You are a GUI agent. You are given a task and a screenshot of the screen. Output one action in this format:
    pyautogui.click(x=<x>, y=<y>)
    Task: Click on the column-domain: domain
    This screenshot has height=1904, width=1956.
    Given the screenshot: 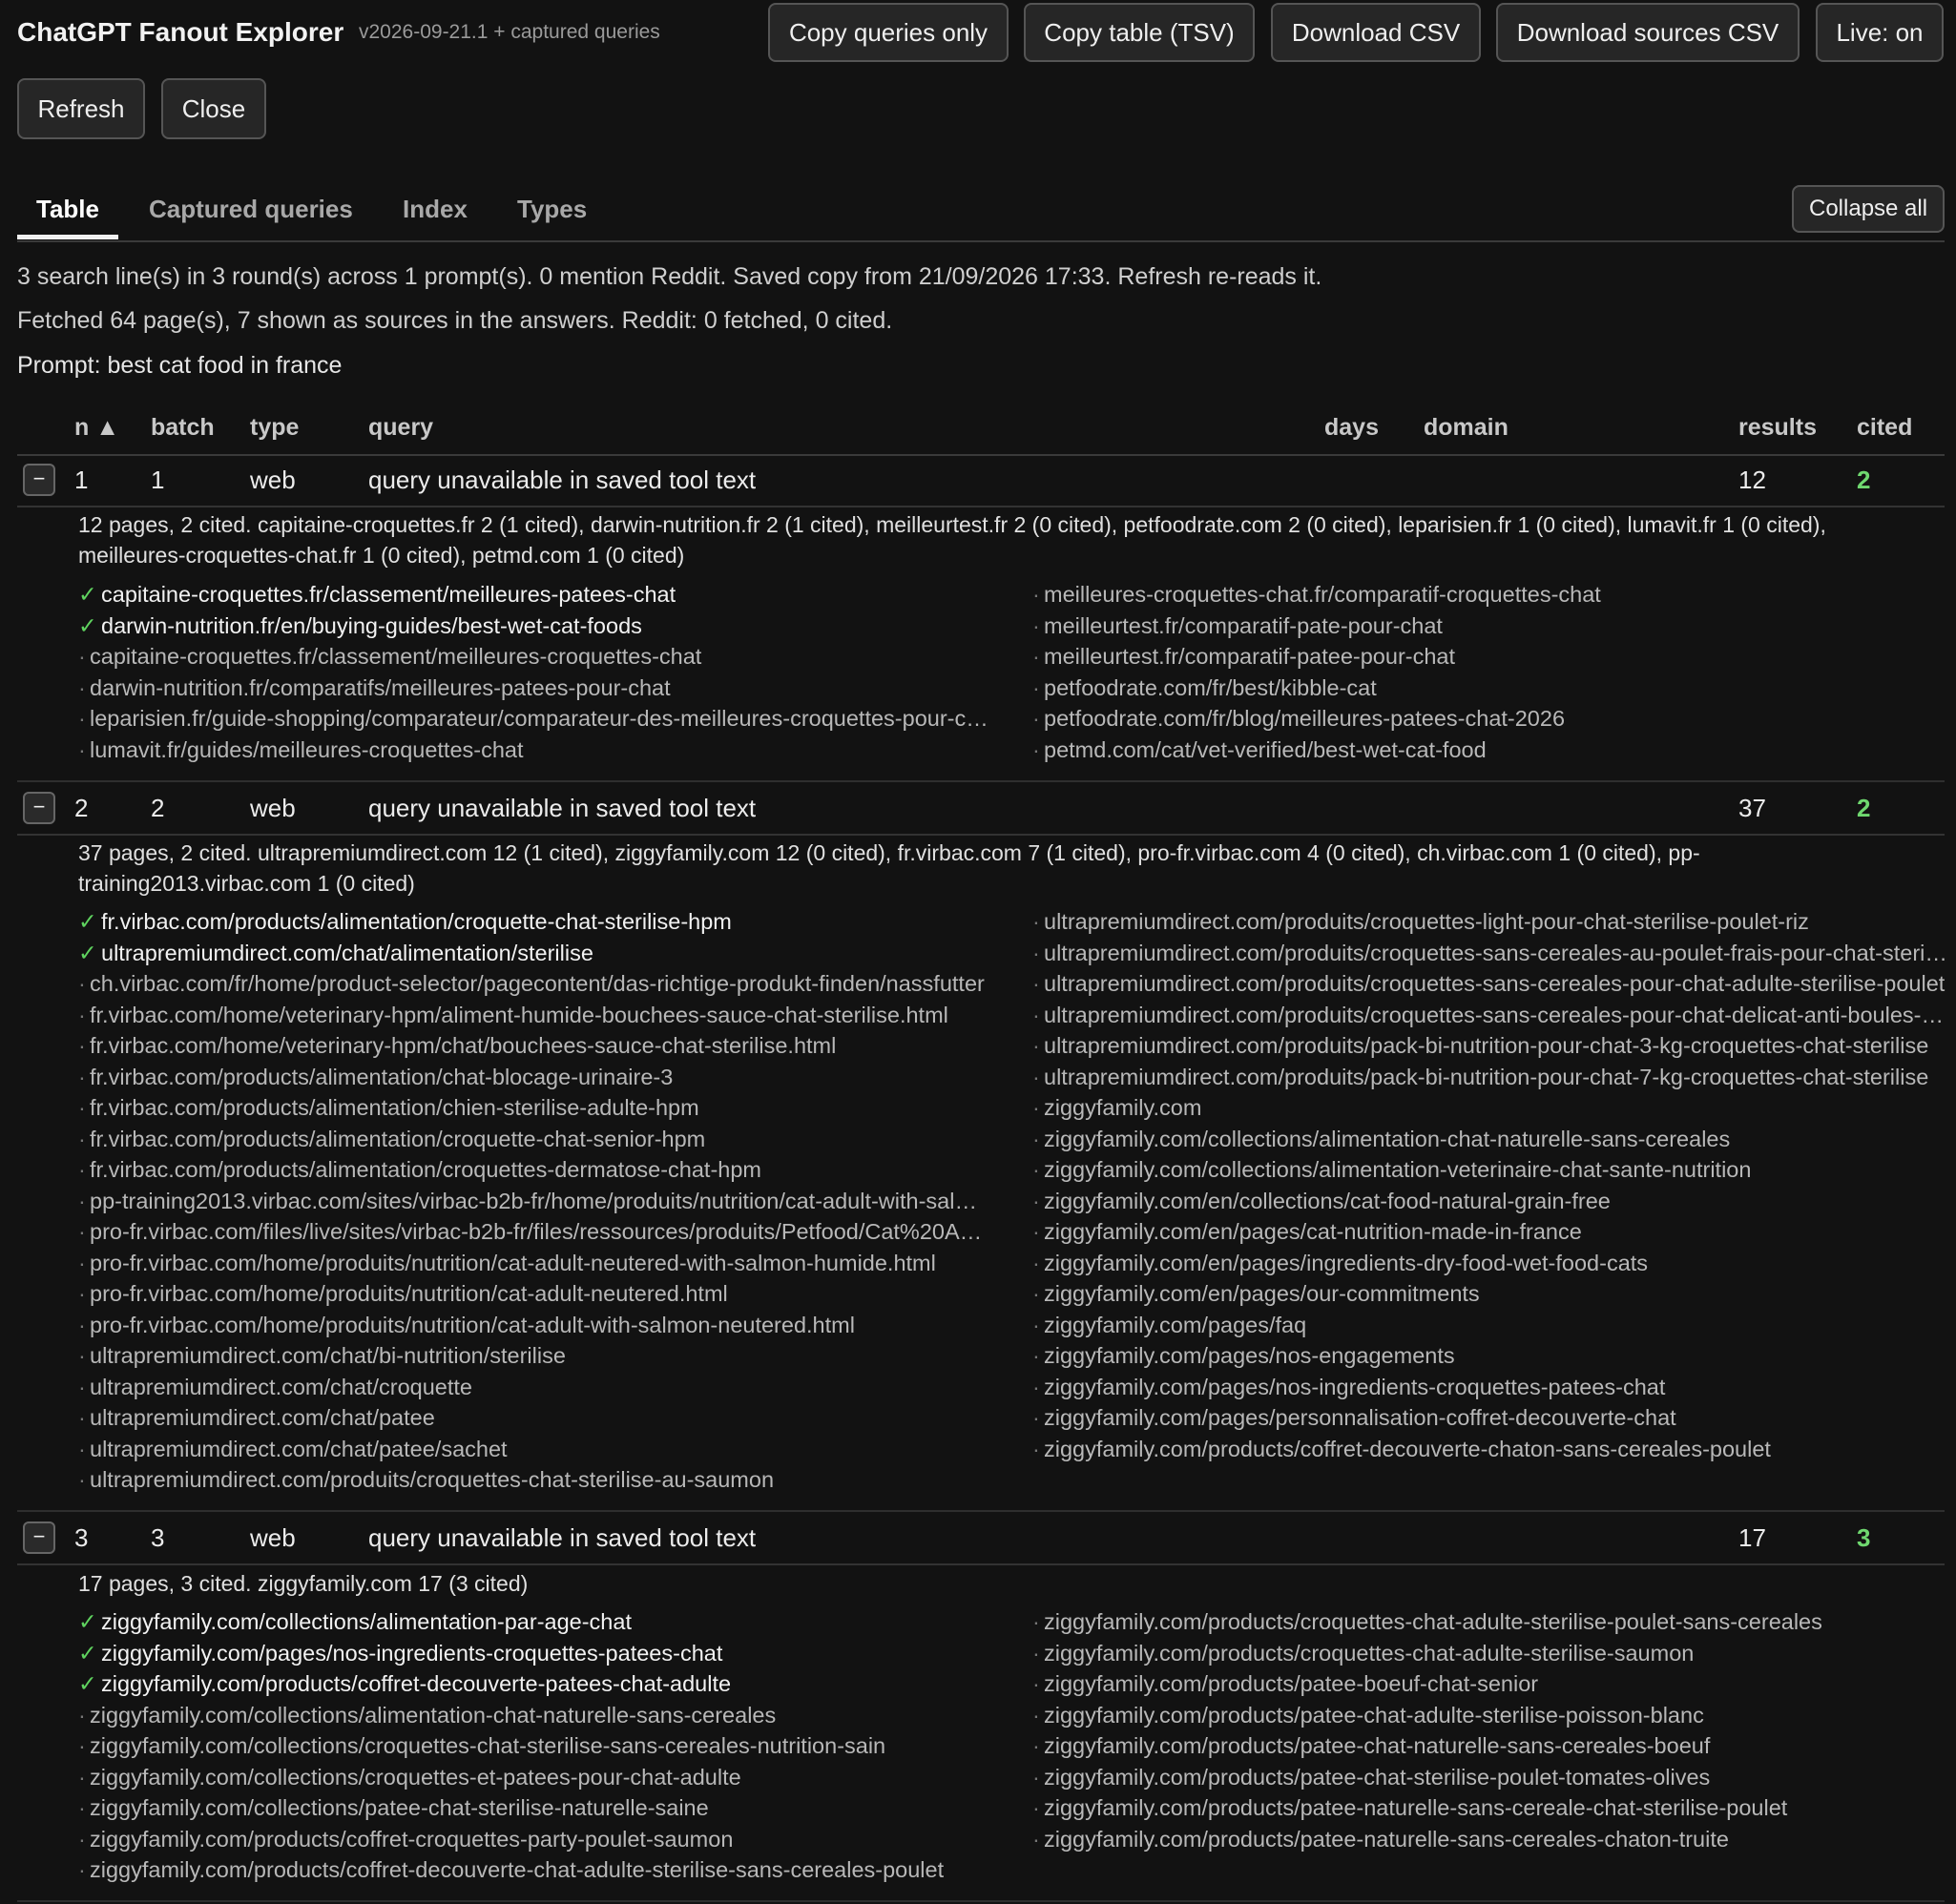 What is the action you would take?
    pyautogui.click(x=1466, y=428)
    